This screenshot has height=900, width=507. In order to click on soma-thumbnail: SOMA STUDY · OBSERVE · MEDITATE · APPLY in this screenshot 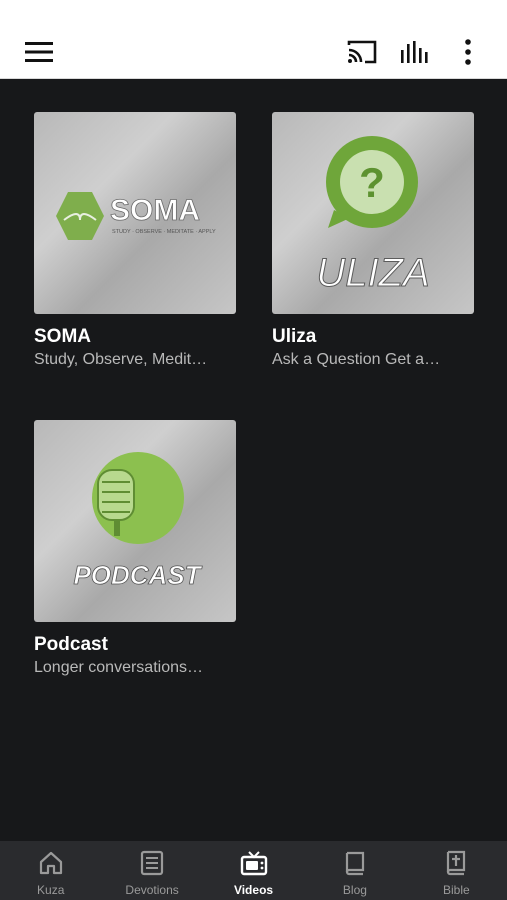, I will do `click(135, 213)`.